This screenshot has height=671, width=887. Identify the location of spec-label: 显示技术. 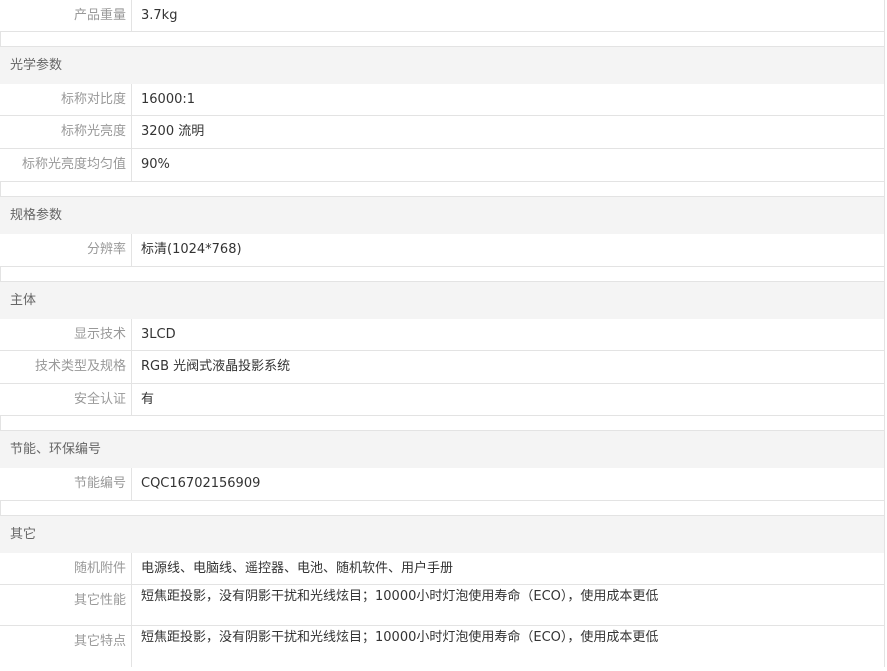
(66, 334).